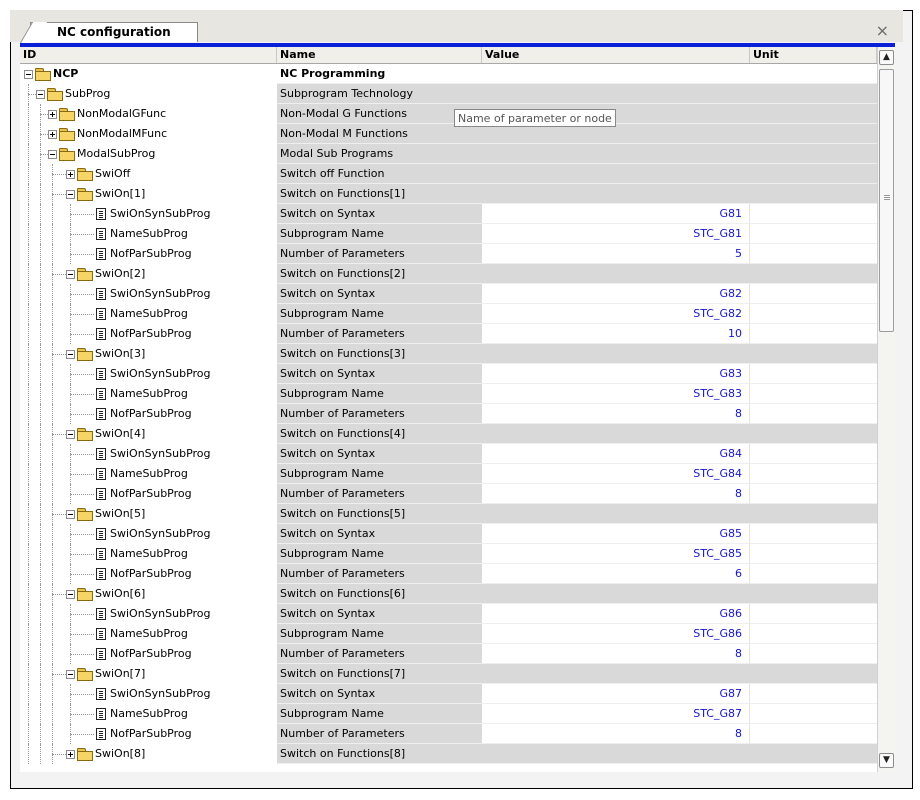 Image resolution: width=920 pixels, height=800 pixels. What do you see at coordinates (616, 254) in the screenshot?
I see `value-cell: 5` at bounding box center [616, 254].